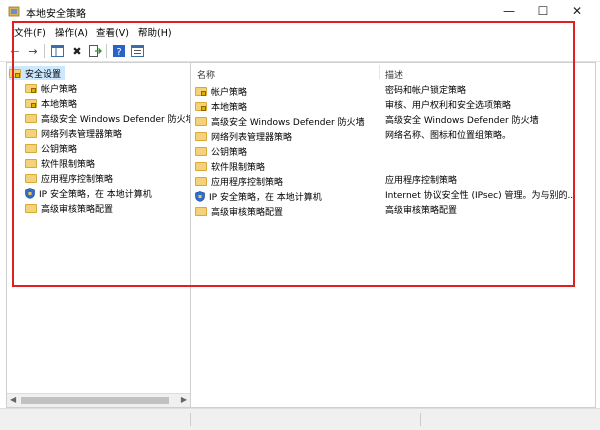  What do you see at coordinates (14, 11) in the screenshot?
I see `security-policy-icon` at bounding box center [14, 11].